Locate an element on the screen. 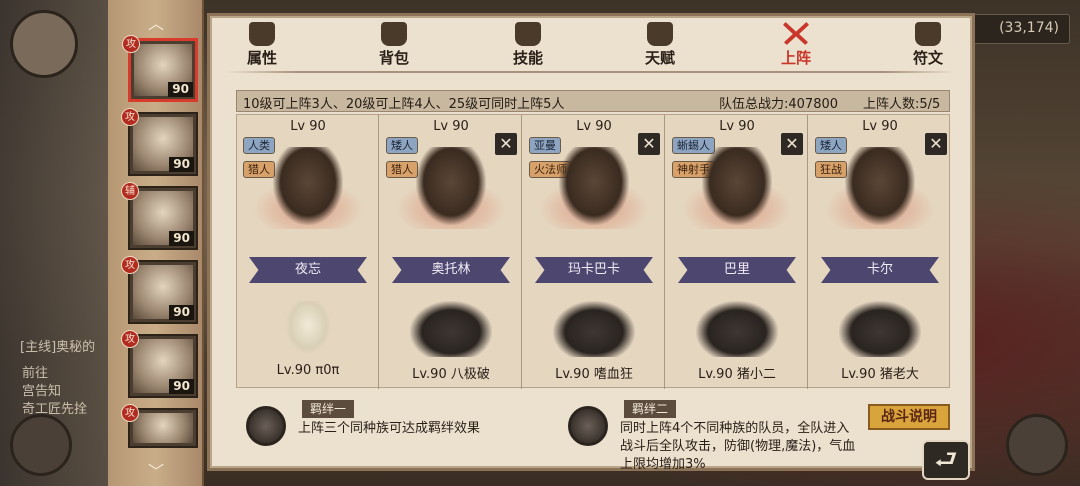  menu-button is located at coordinates (1037, 445).